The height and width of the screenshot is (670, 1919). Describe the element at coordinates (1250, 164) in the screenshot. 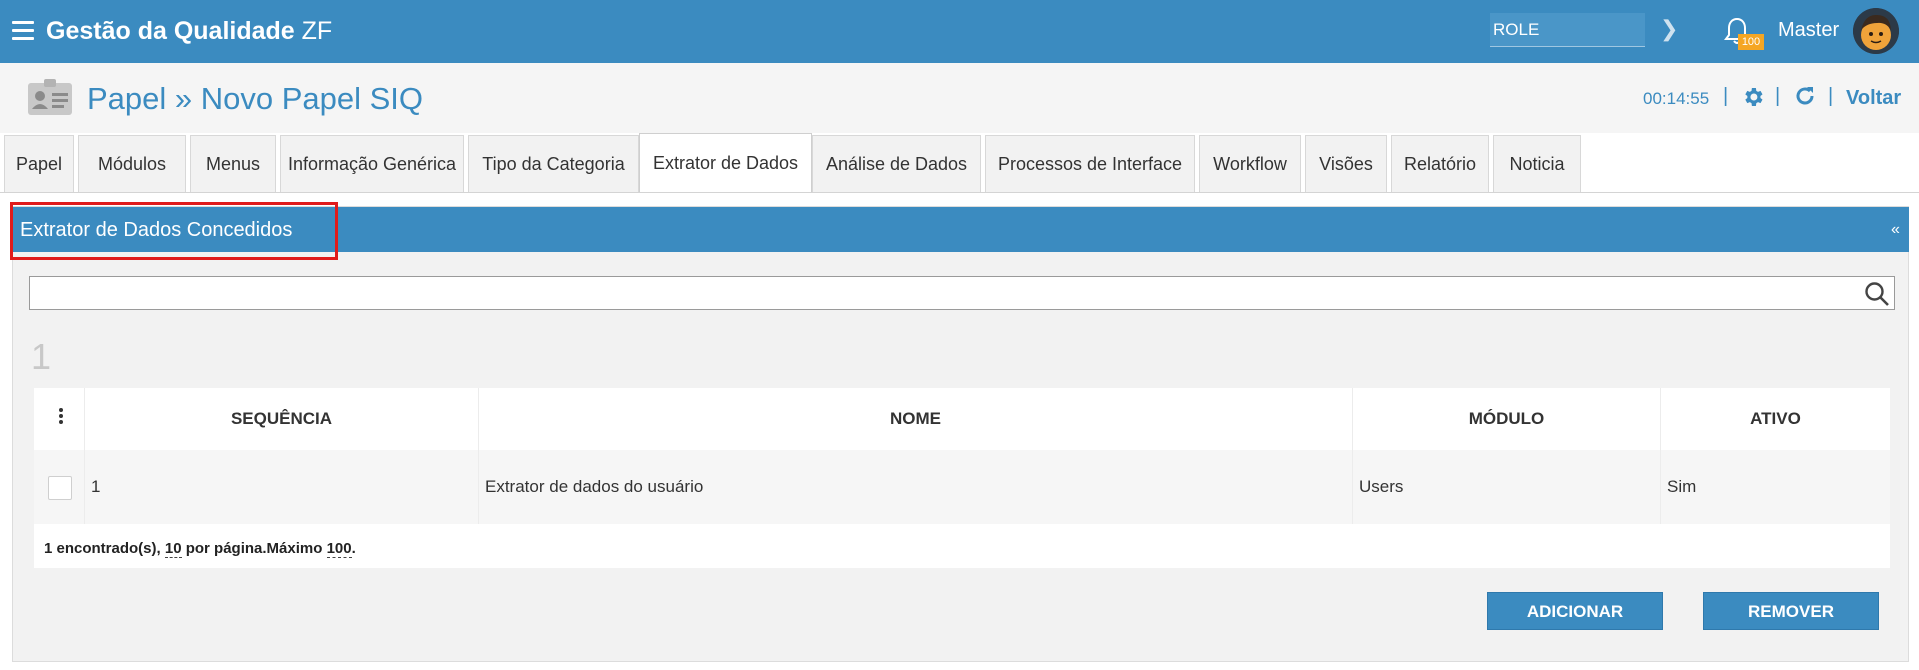

I see `tab-workflow: Workflow` at that location.